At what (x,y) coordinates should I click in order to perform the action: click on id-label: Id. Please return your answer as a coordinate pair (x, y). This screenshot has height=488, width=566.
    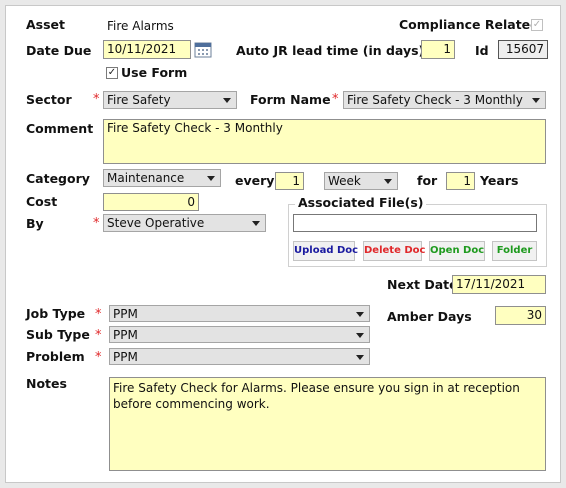
    Looking at the image, I should click on (482, 50).